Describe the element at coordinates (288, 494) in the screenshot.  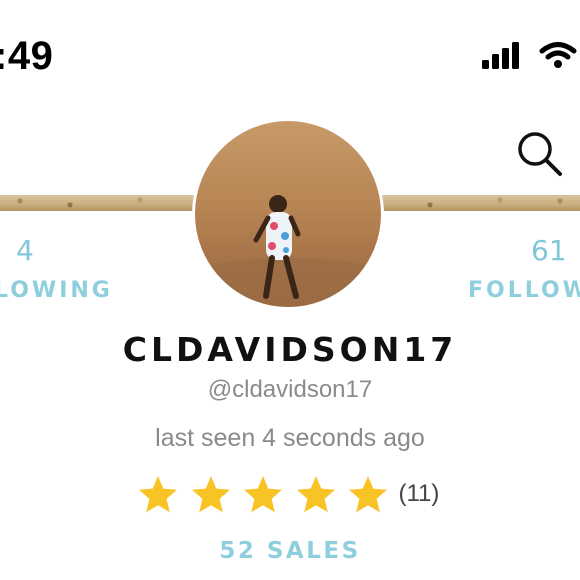
I see `rating: (11)` at that location.